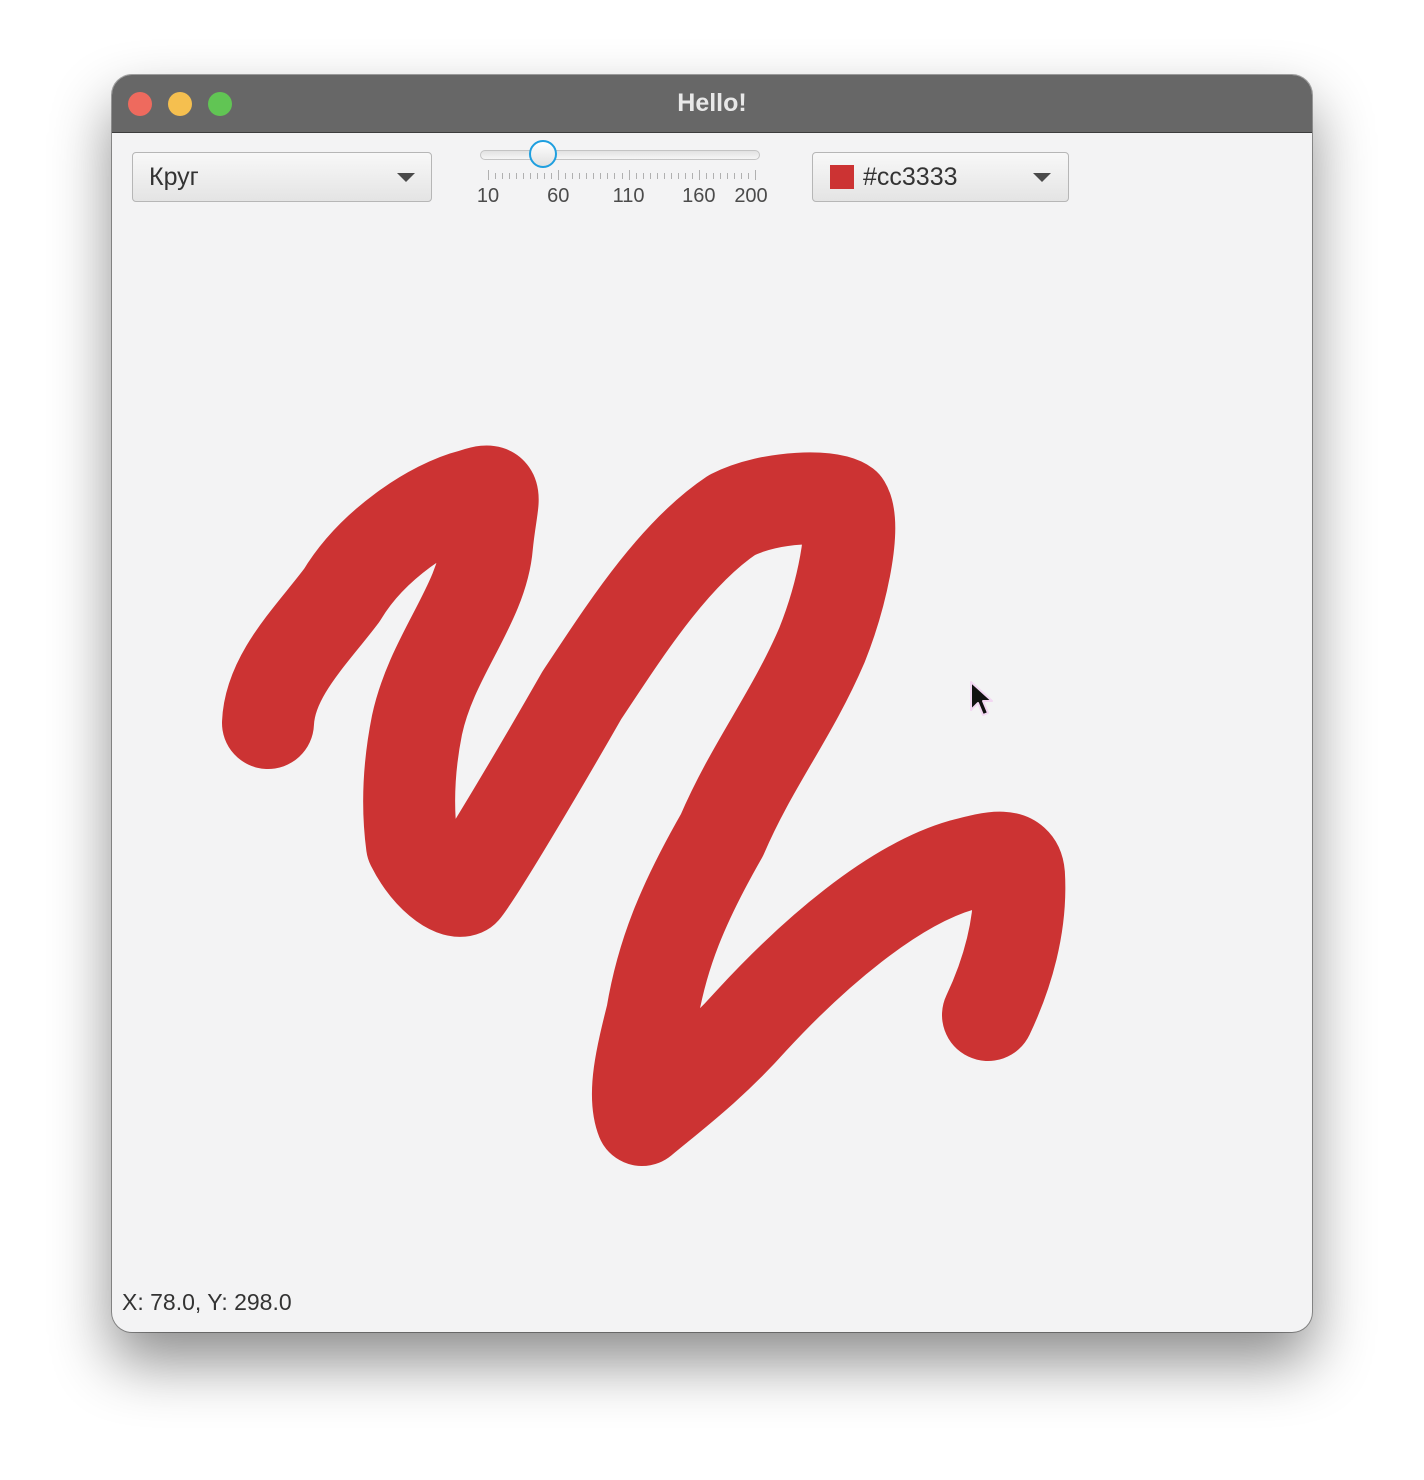  What do you see at coordinates (488, 196) in the screenshot?
I see `slider-tick-label: 10` at bounding box center [488, 196].